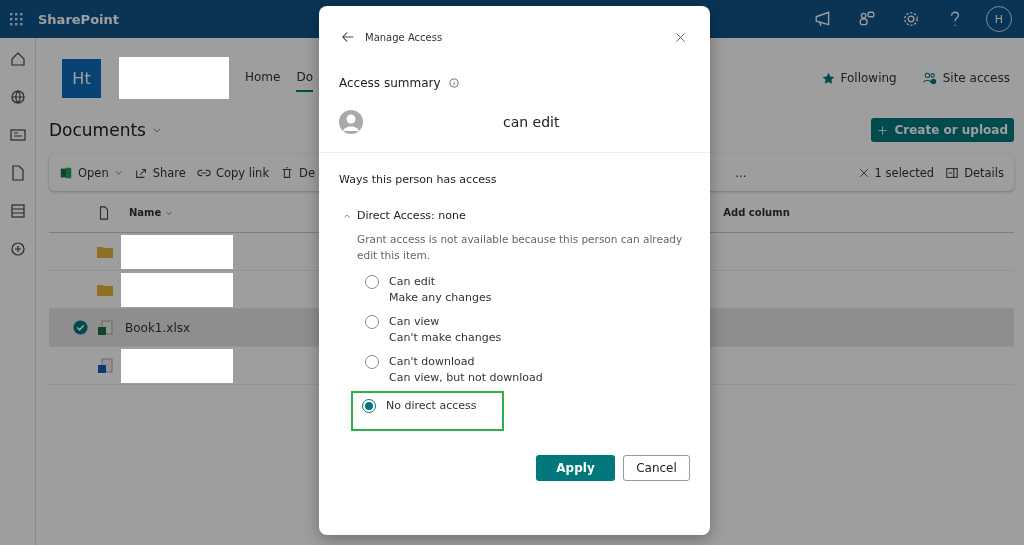  What do you see at coordinates (466, 377) in the screenshot?
I see `option-description: Can view, but not download` at bounding box center [466, 377].